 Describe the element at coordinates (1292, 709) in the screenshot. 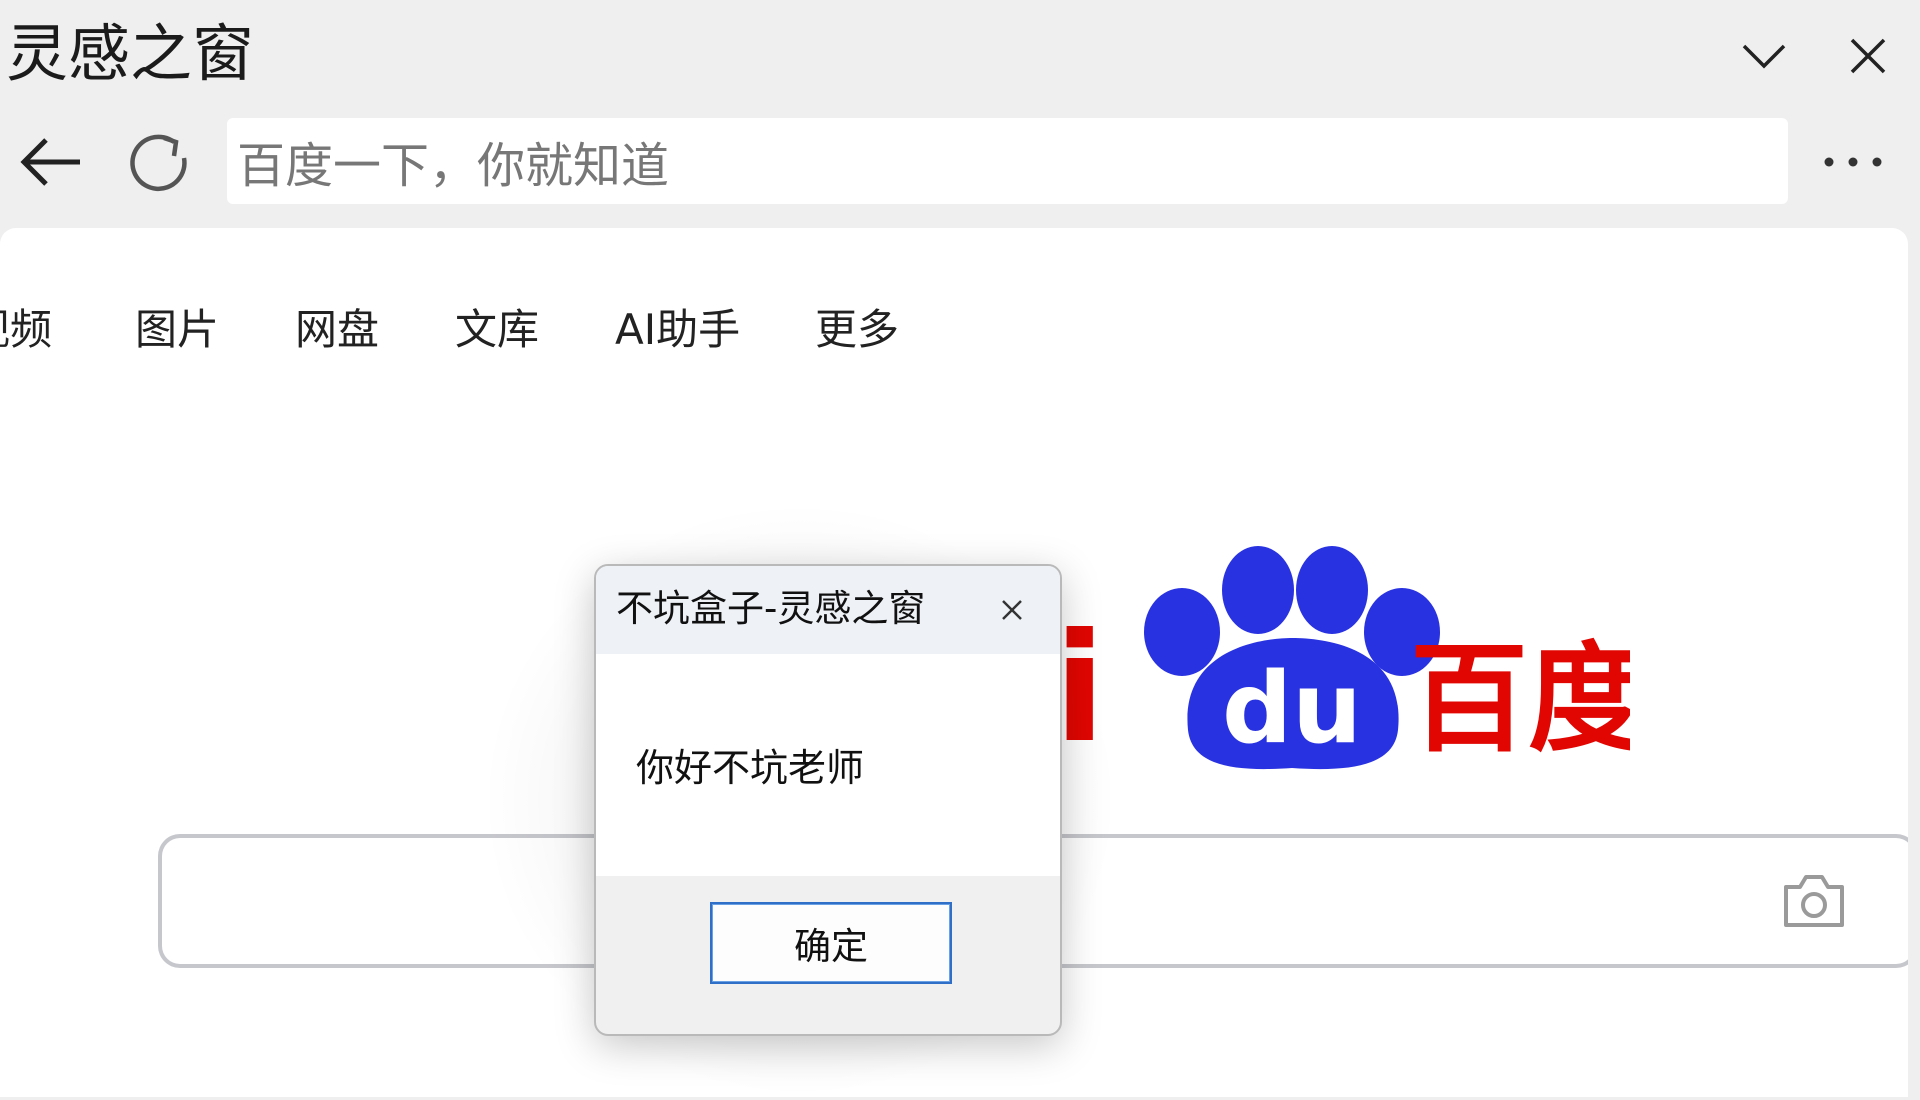

I see `logo-du-text: du` at that location.